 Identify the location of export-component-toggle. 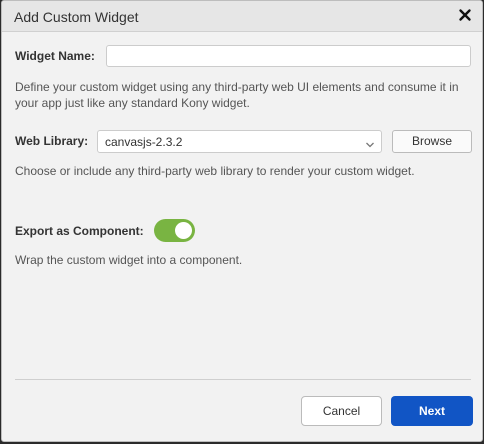
(174, 230).